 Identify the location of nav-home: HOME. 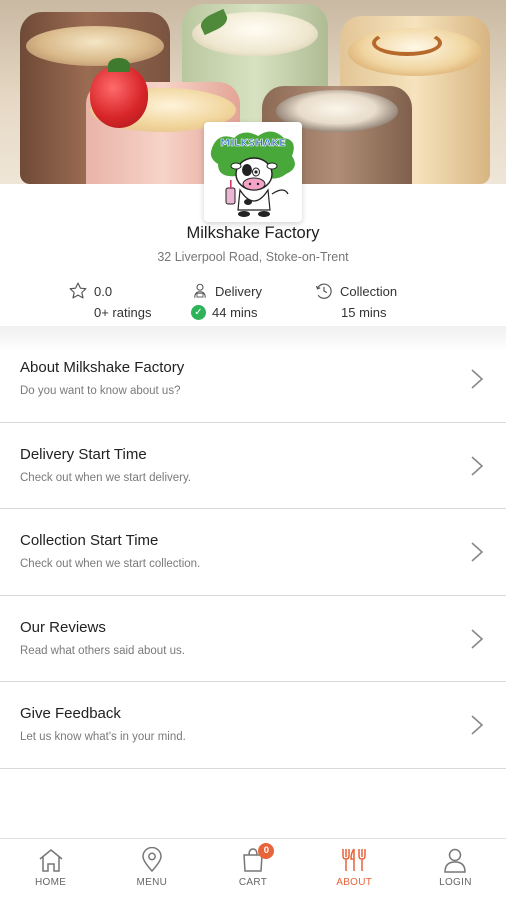
(50, 869).